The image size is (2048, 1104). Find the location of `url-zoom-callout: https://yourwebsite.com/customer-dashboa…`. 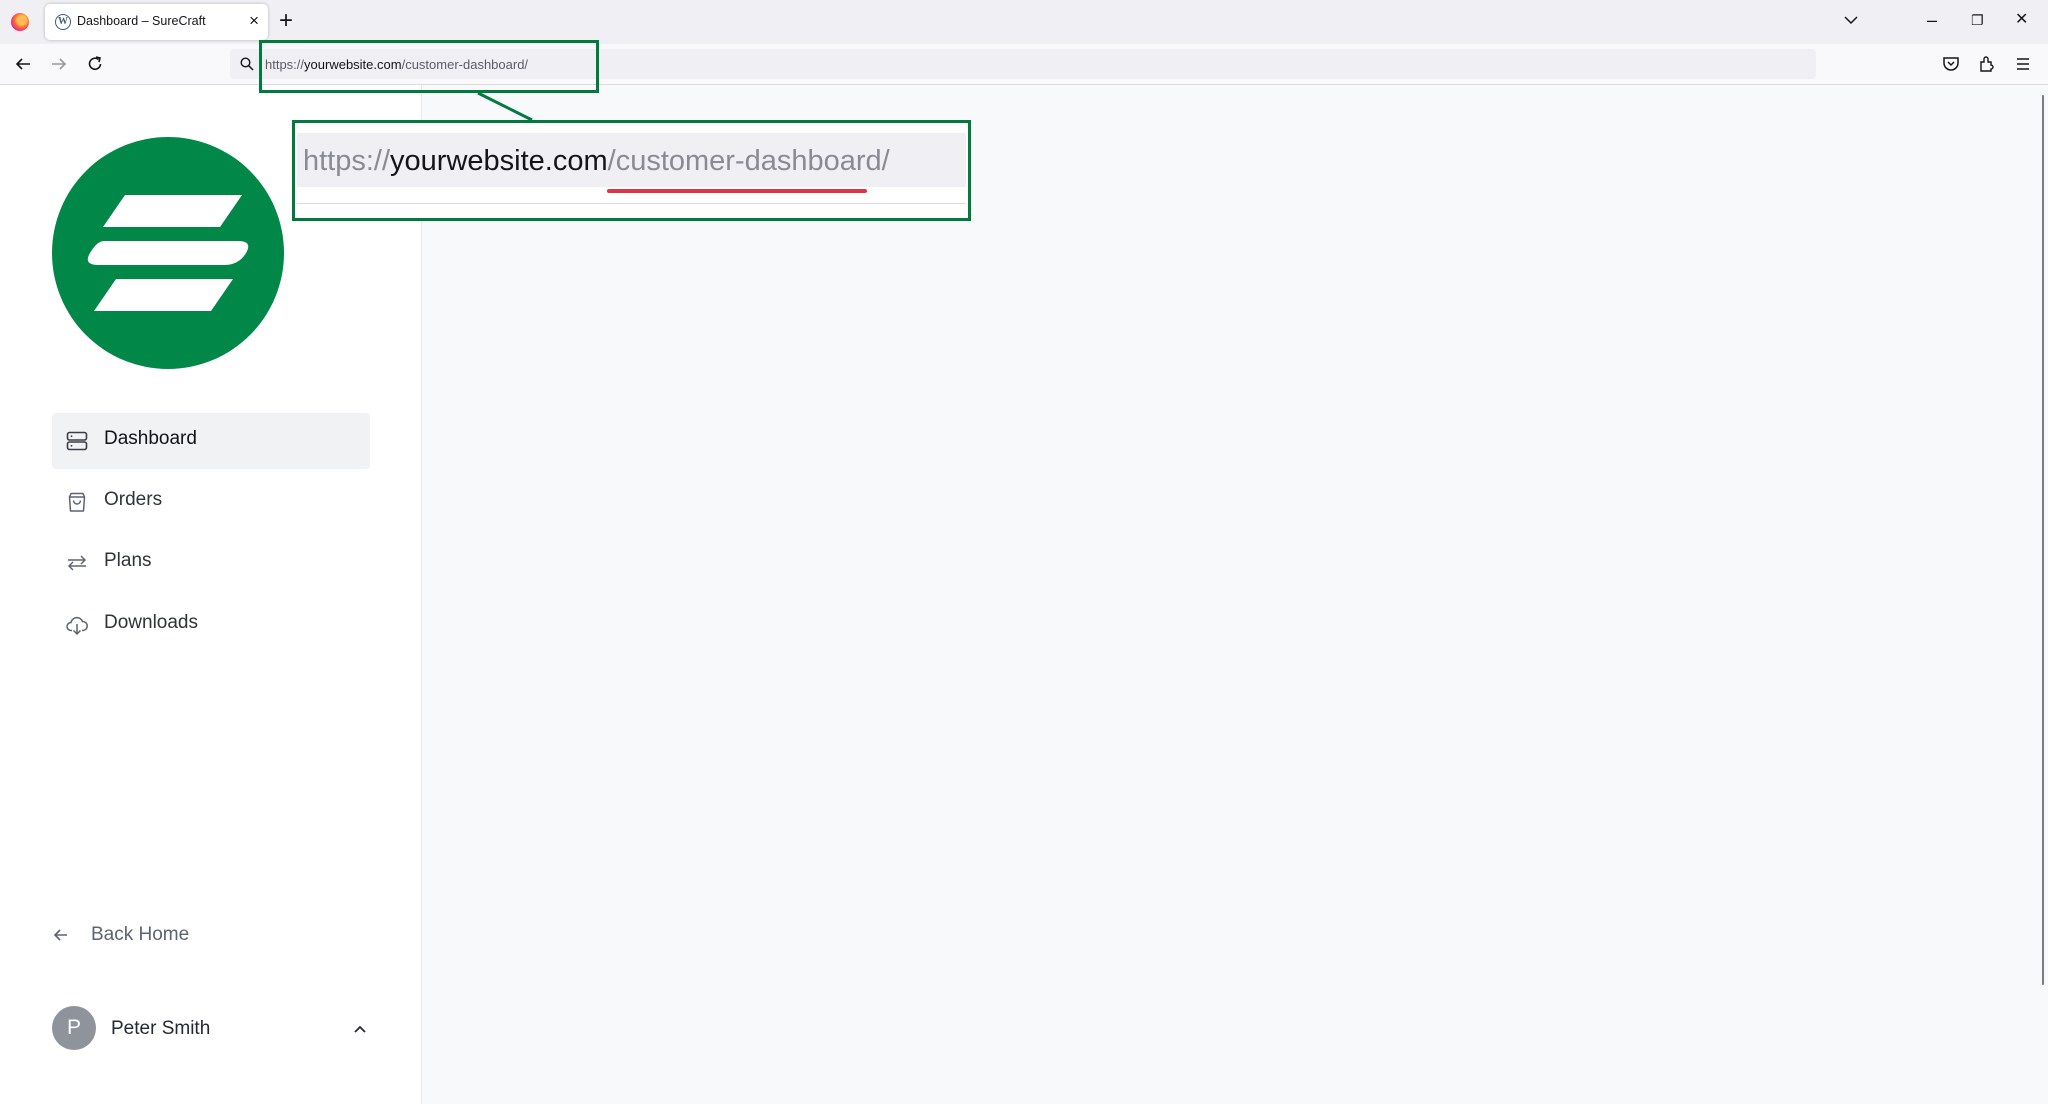

url-zoom-callout: https://yourwebsite.com/customer-dashboa… is located at coordinates (631, 170).